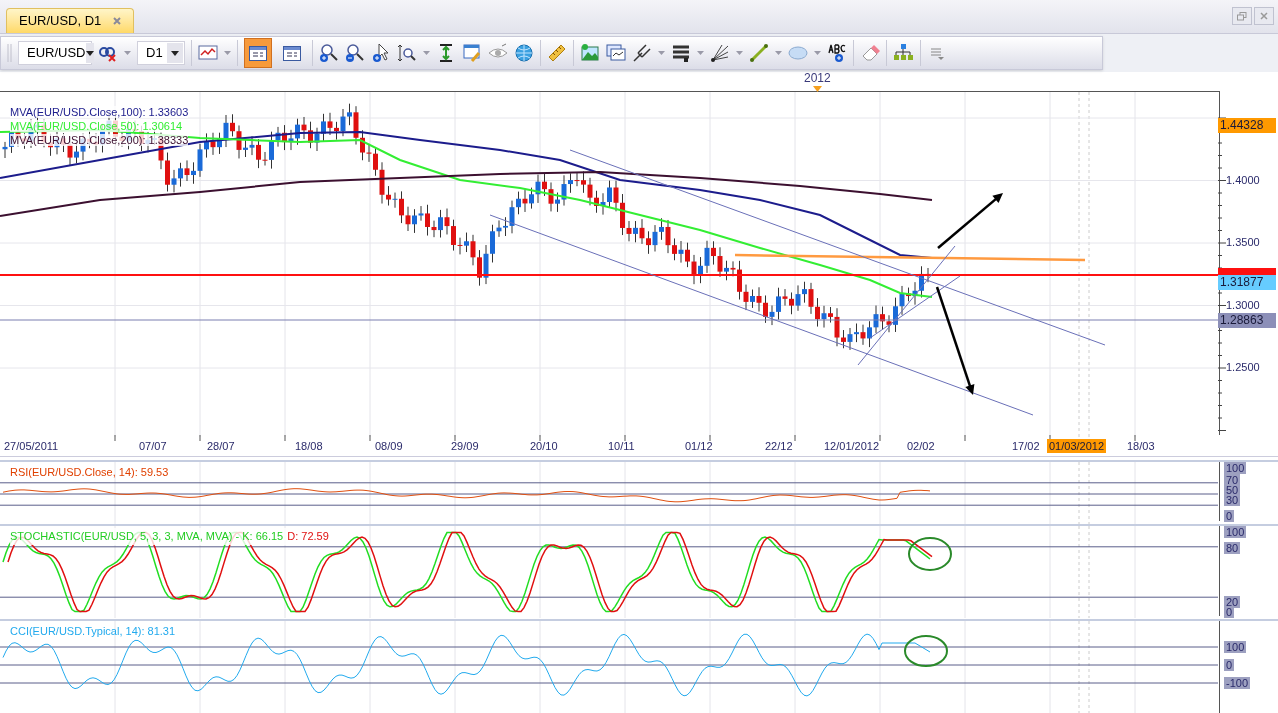 This screenshot has height=713, width=1278. Describe the element at coordinates (93, 631) in the screenshot. I see `indicator-legend: CCI(EUR/USD.Typical, 14): 81.31` at that location.